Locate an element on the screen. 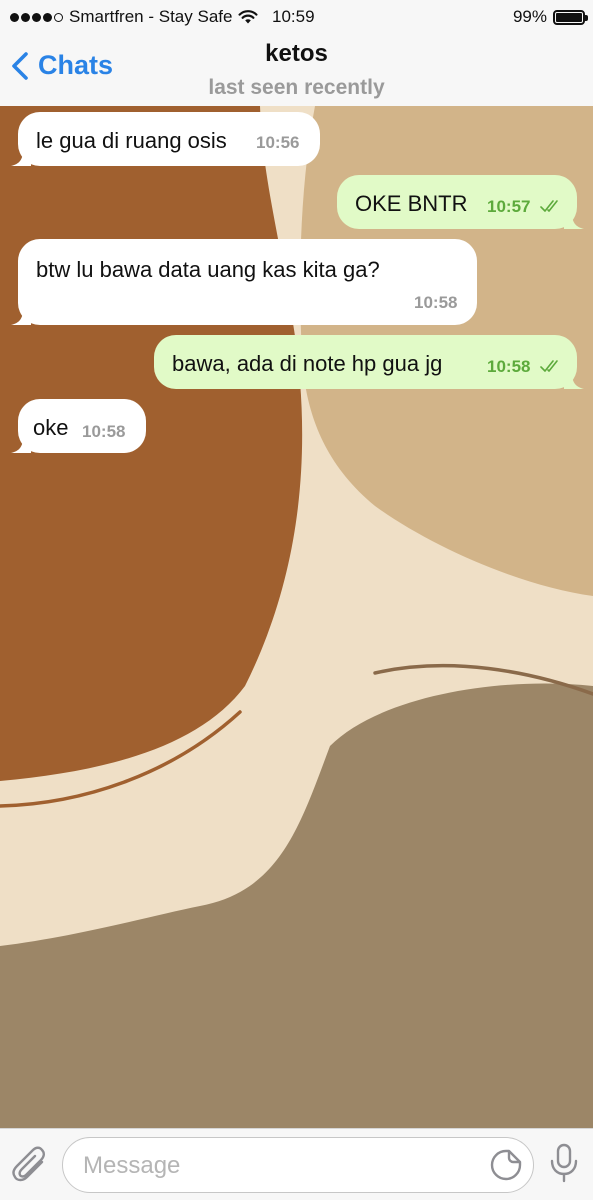  message-text: le gua di ruang osis is located at coordinates (131, 140).